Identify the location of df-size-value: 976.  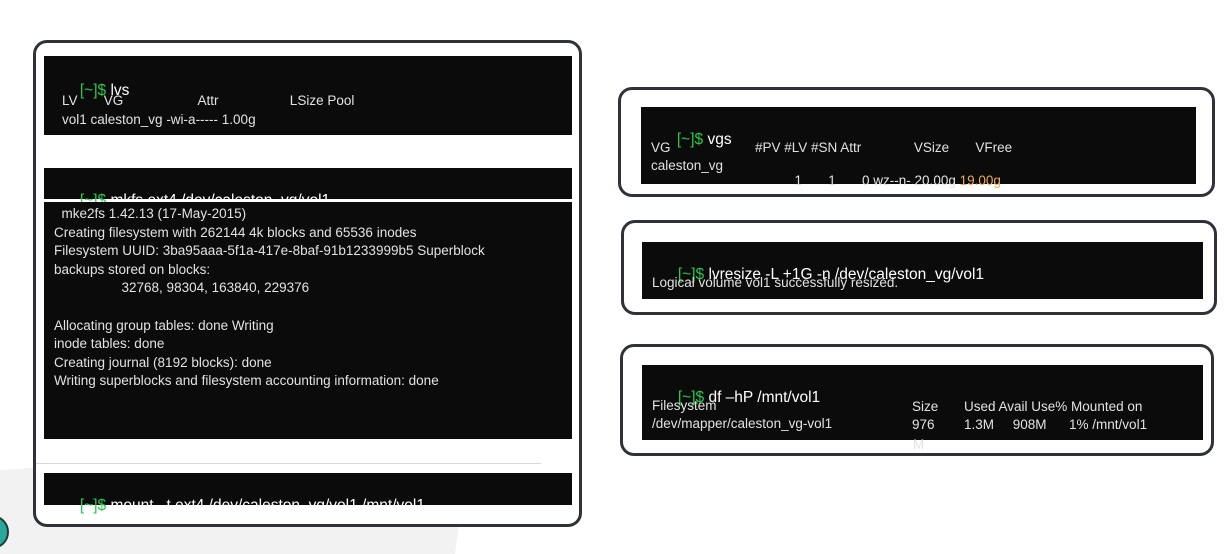
(923, 424).